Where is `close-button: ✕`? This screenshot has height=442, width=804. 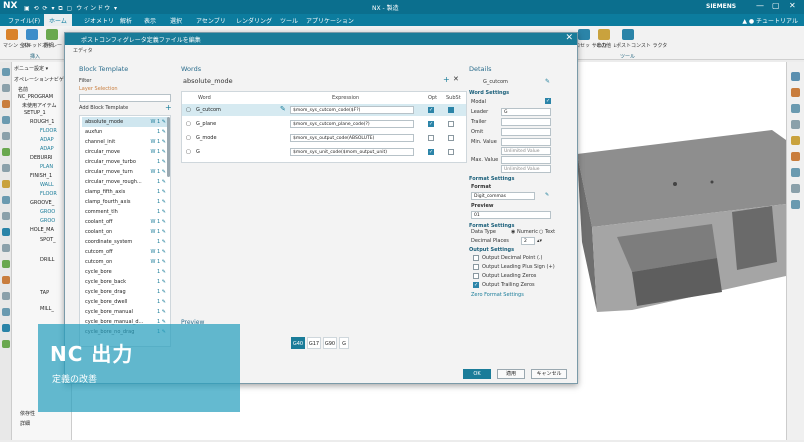
close-button: ✕ is located at coordinates (792, 5).